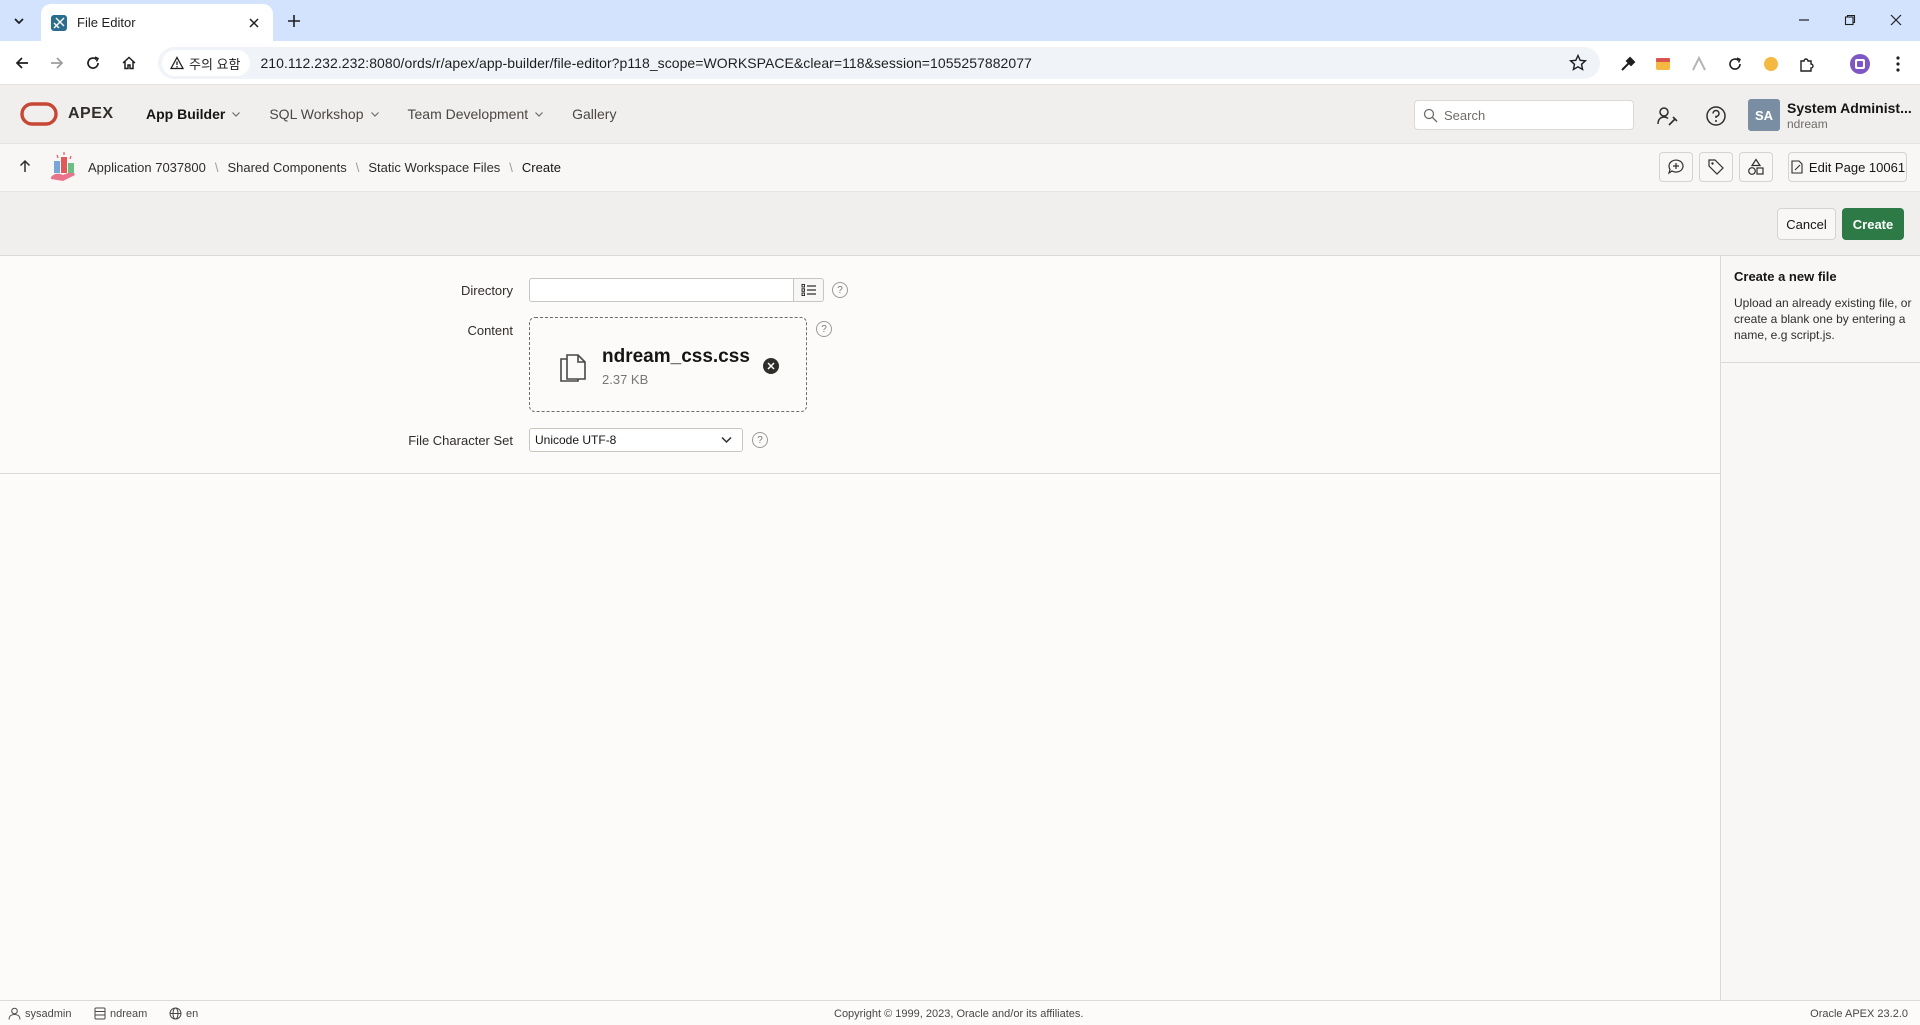 This screenshot has height=1025, width=1920. I want to click on shared-components-button, so click(1756, 167).